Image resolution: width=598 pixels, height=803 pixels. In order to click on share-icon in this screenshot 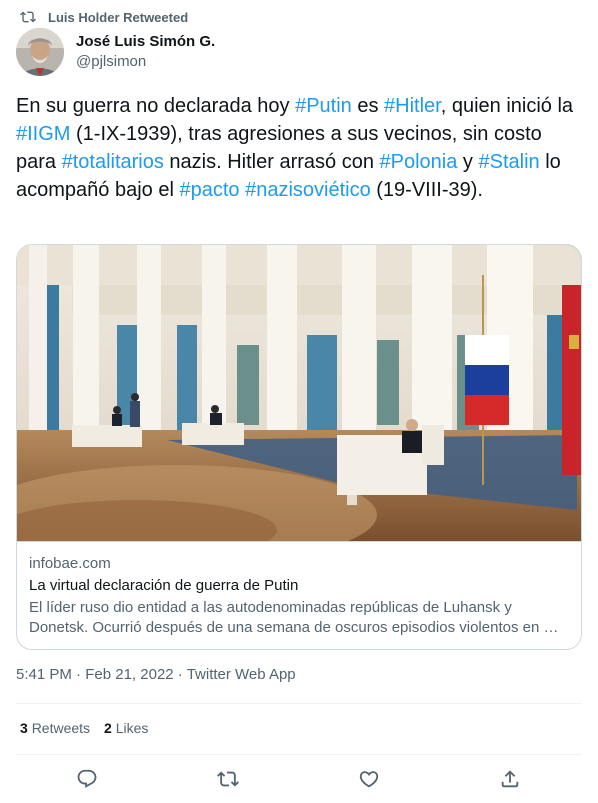, I will do `click(510, 779)`.